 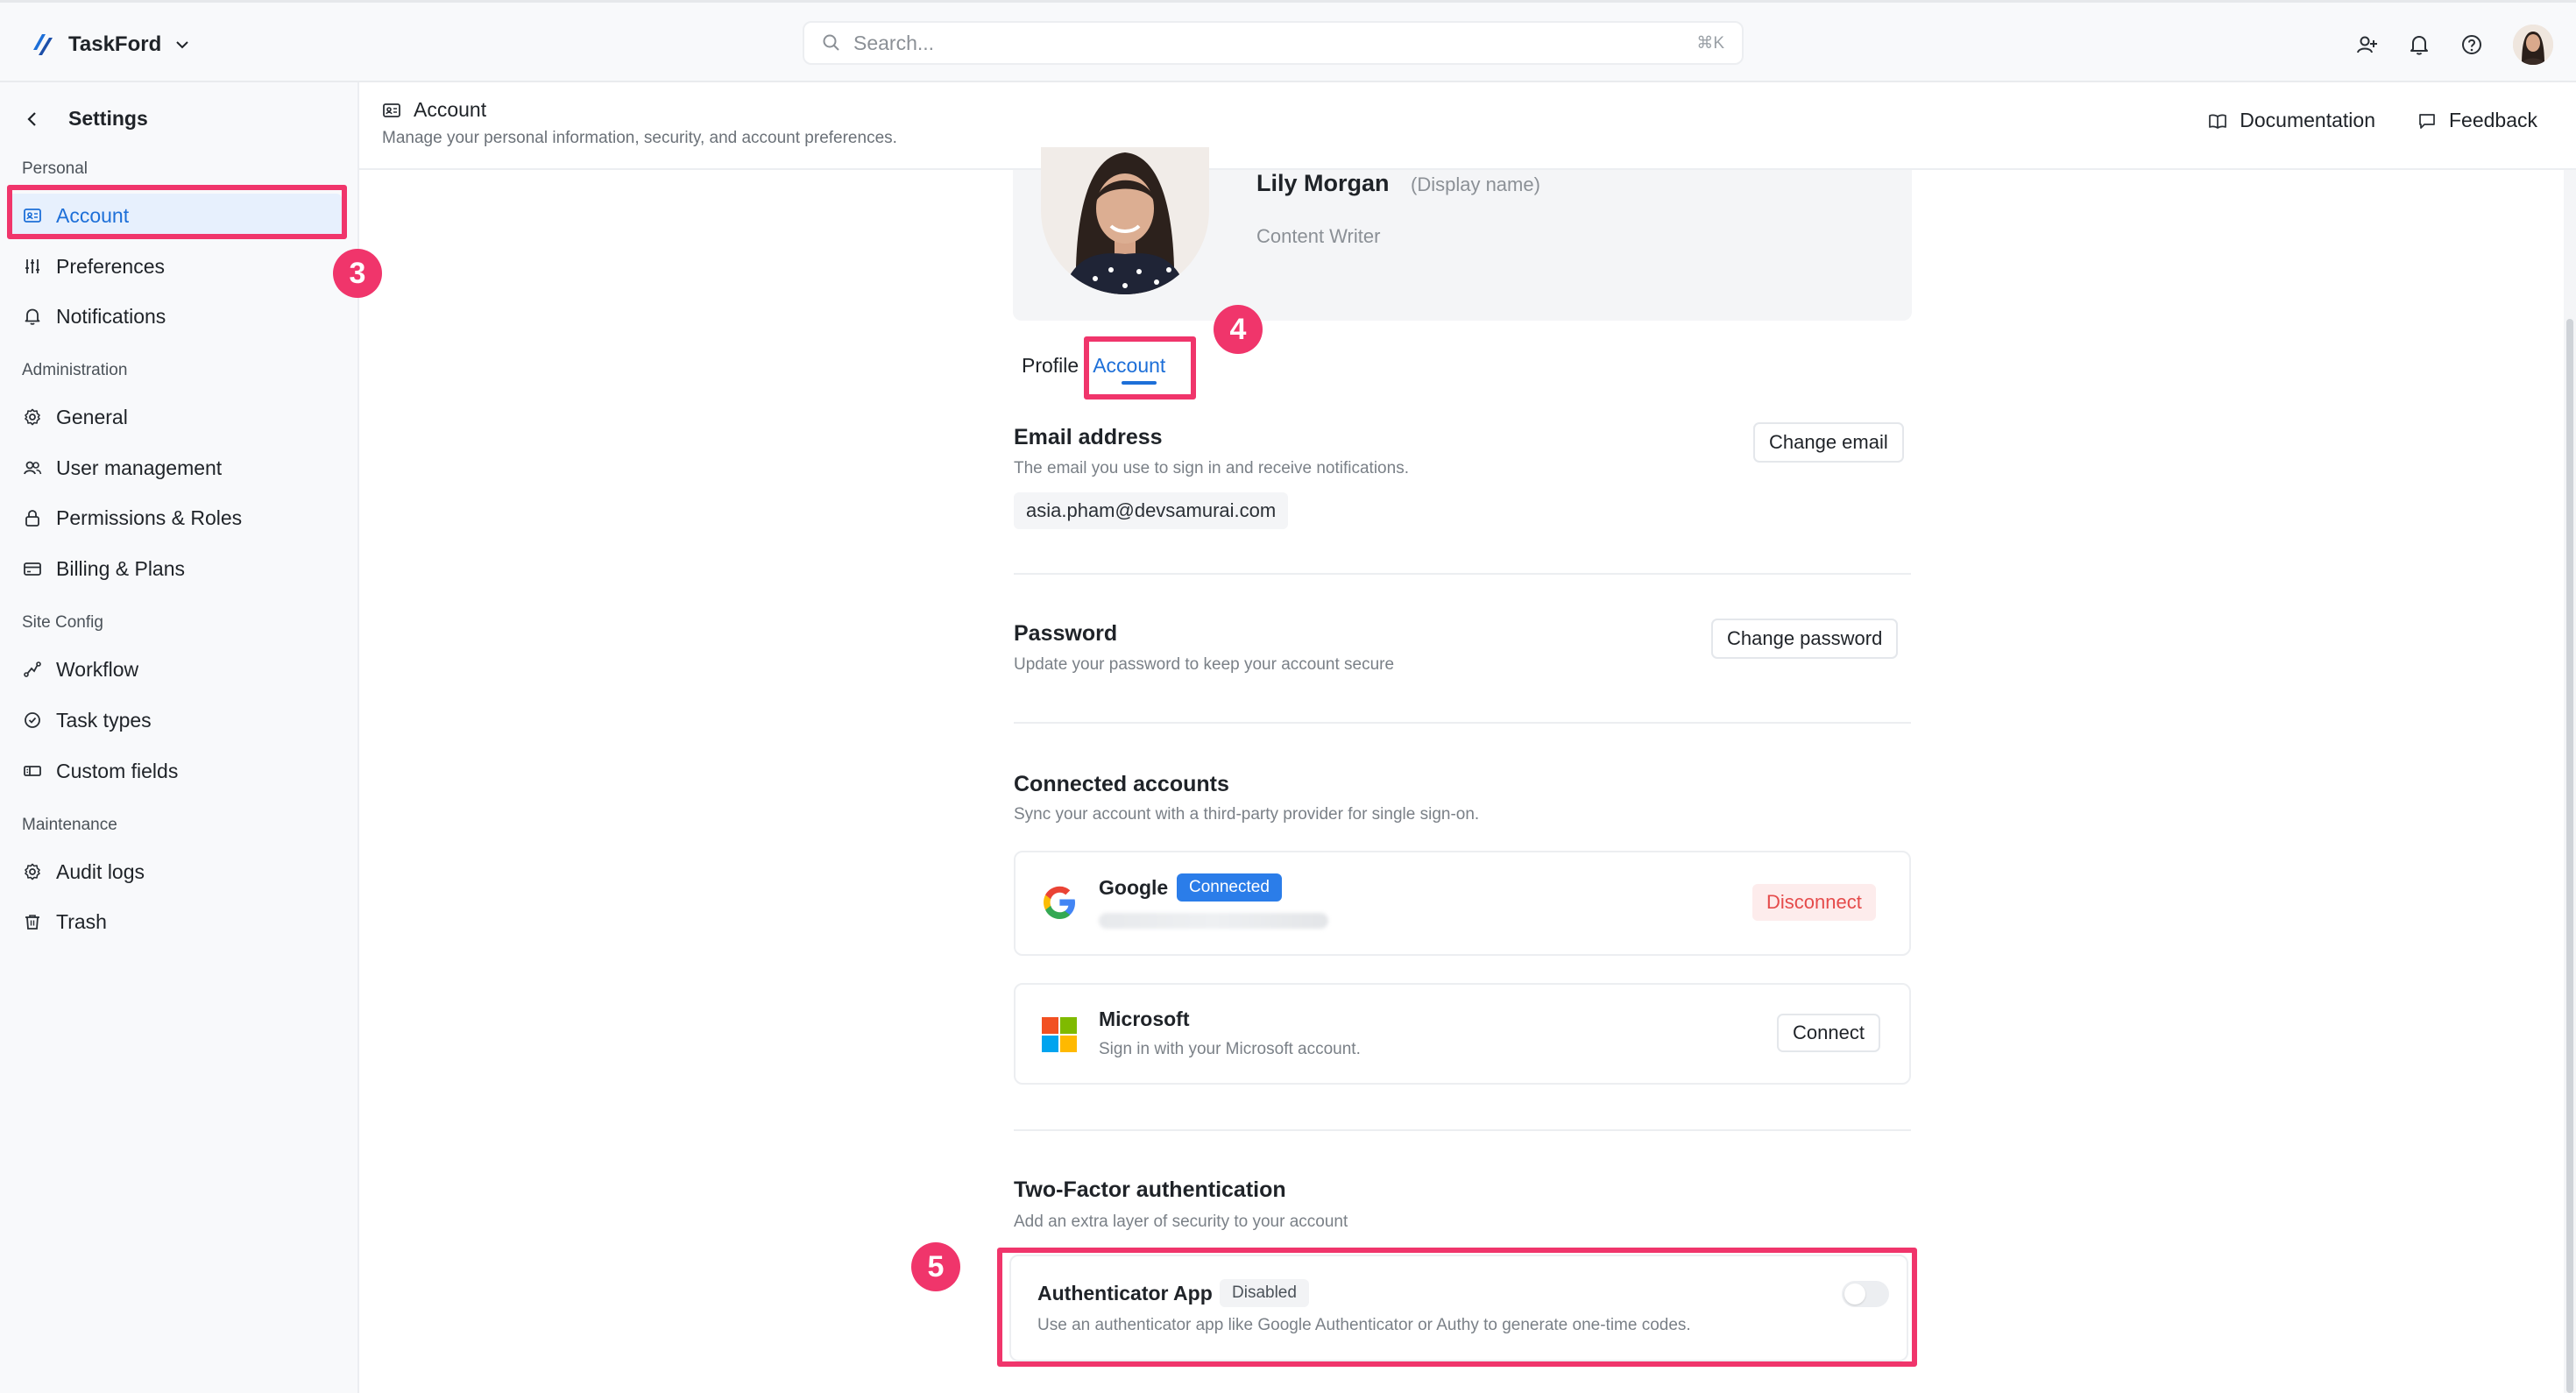 What do you see at coordinates (32, 519) in the screenshot?
I see `lock-icon` at bounding box center [32, 519].